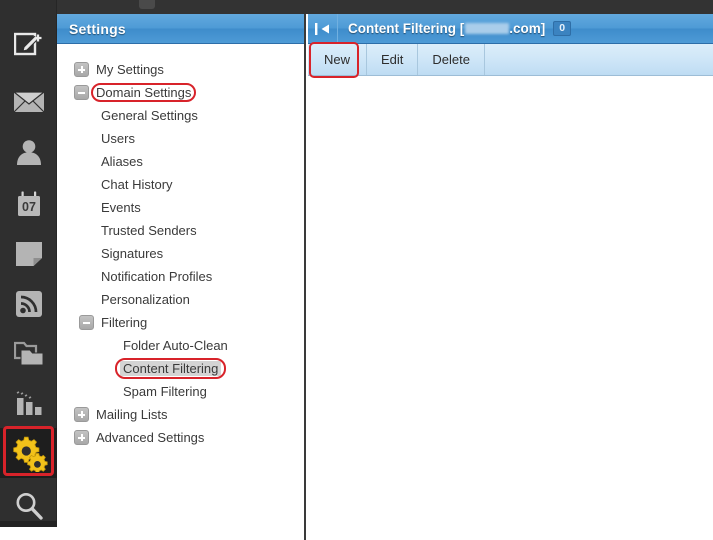  Describe the element at coordinates (97, 28) in the screenshot. I see `settings-panel-title: Settings` at that location.